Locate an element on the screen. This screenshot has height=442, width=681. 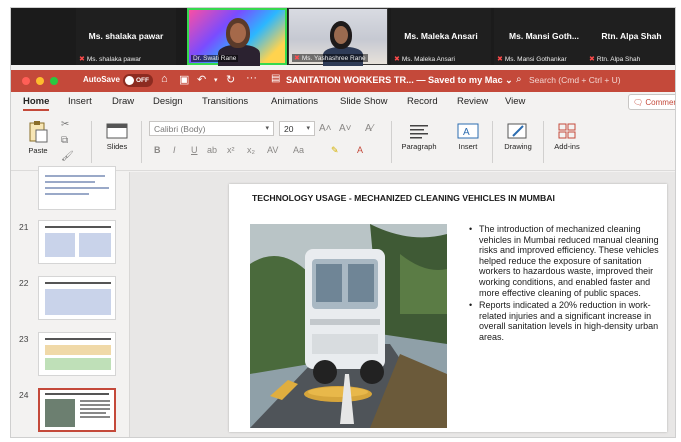
paste-label: Paste is located at coordinates (38, 150).